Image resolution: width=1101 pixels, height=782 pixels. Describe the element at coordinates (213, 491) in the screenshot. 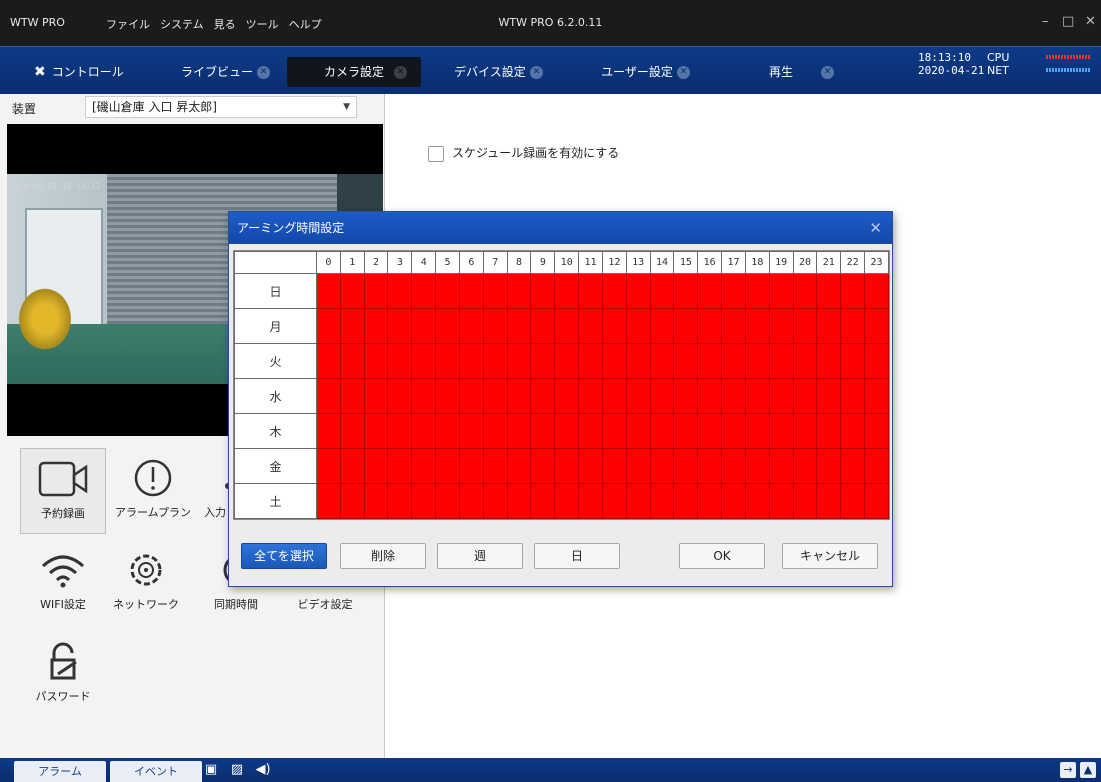

I see `input-button: 入力` at that location.